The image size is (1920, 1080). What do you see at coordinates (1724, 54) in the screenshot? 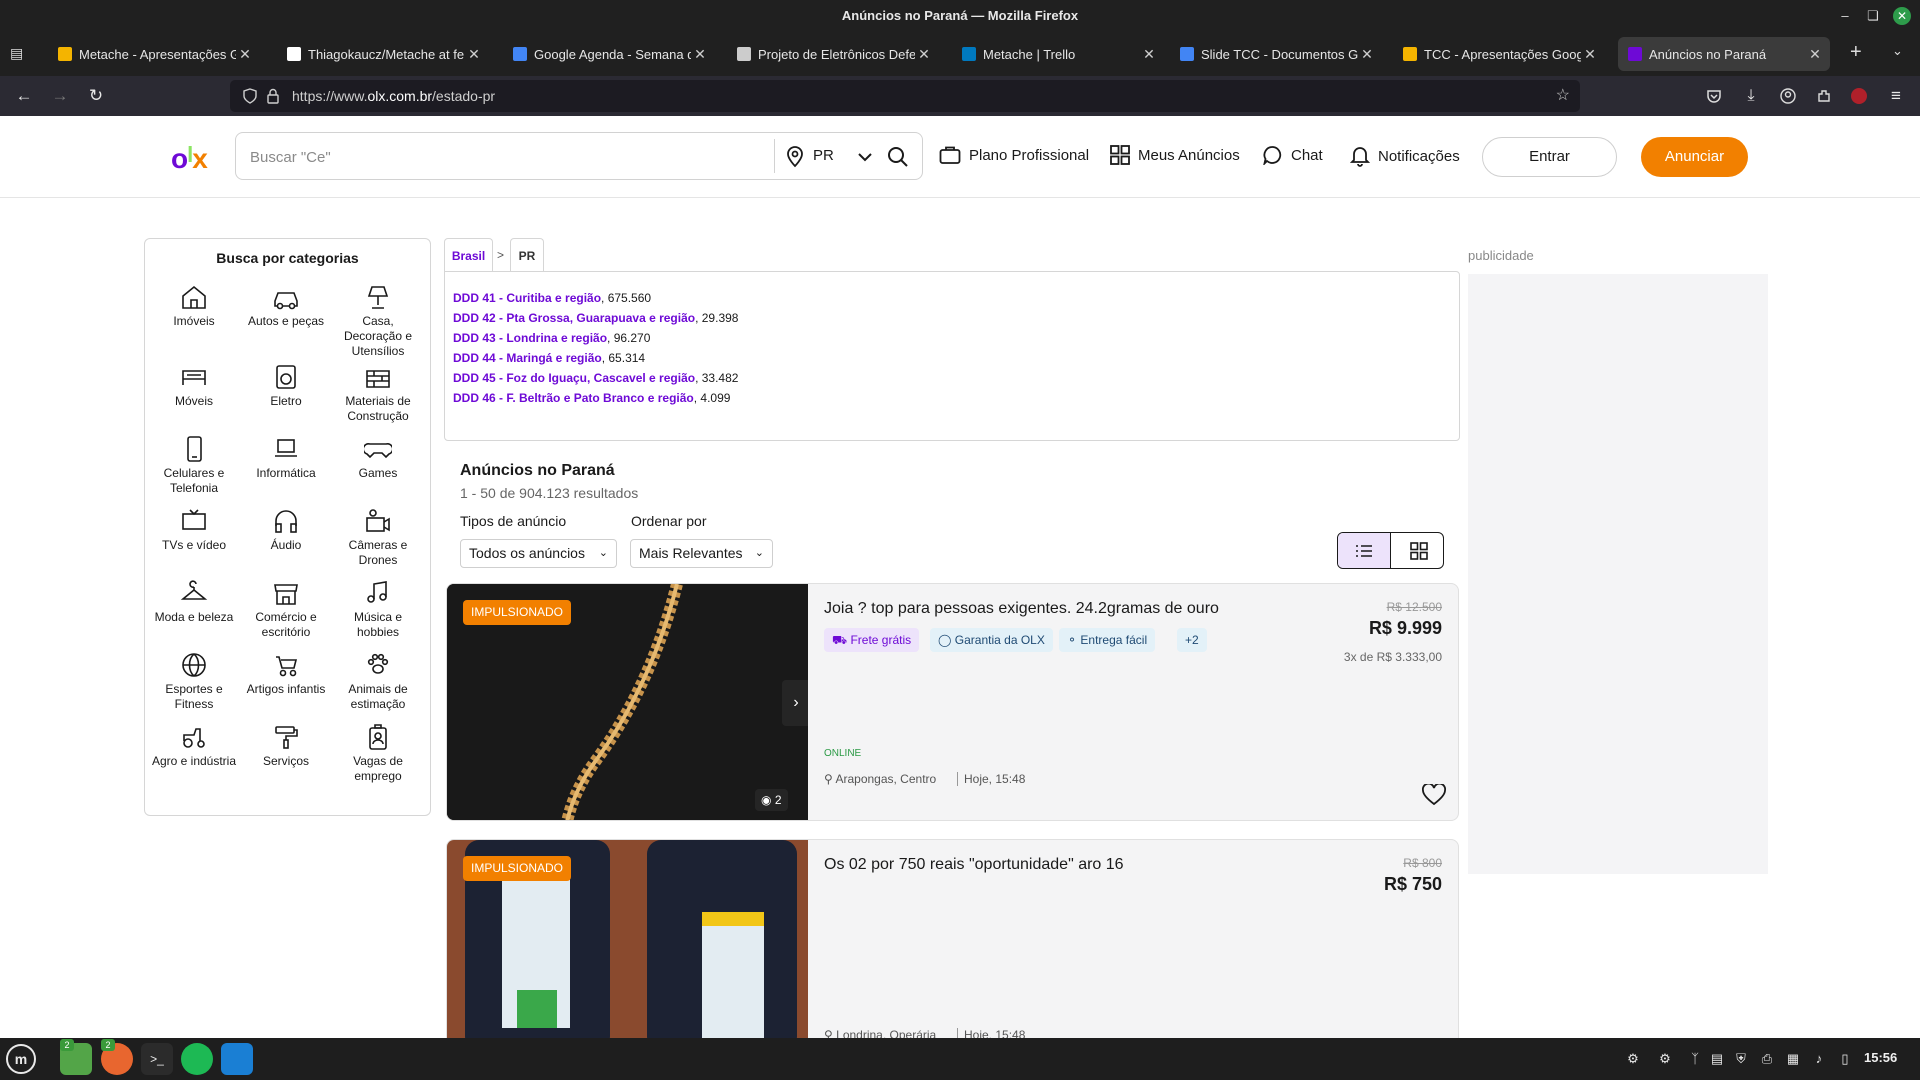
I see `tab-8: Anúncios no Paraná ✕` at bounding box center [1724, 54].